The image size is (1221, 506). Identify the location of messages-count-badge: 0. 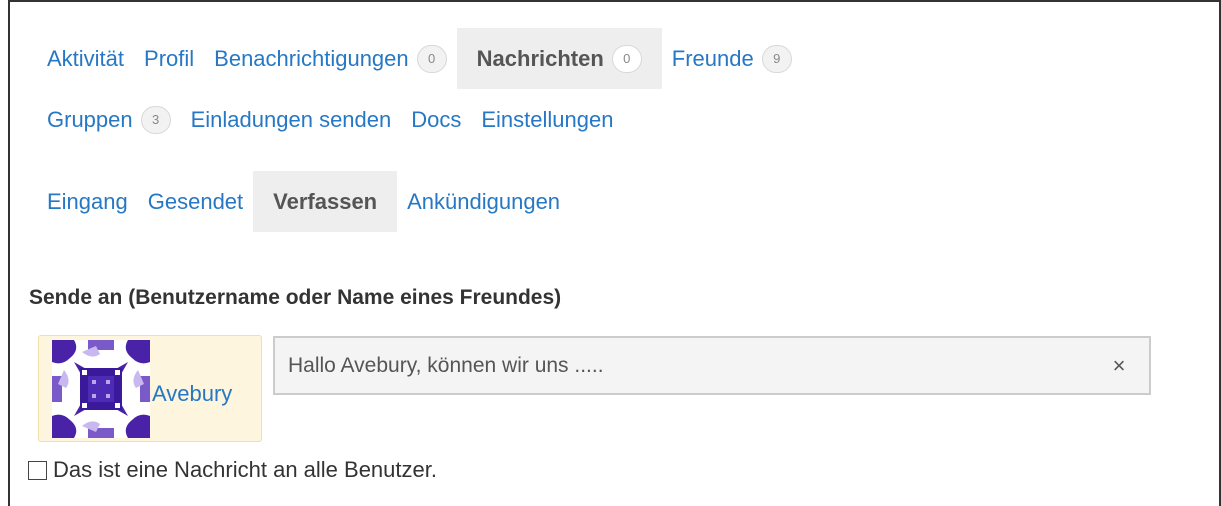
(626, 58).